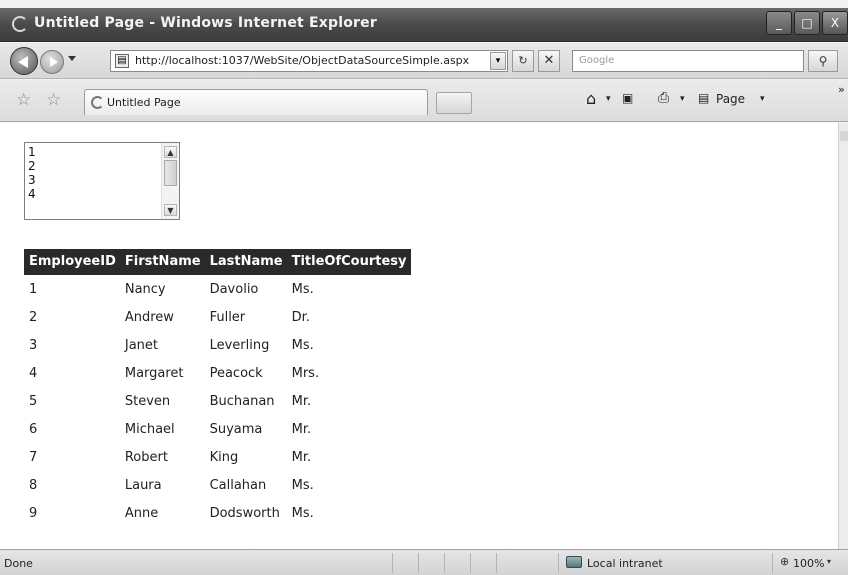 The width and height of the screenshot is (848, 575). I want to click on print-dropdown-icon: ▾, so click(682, 99).